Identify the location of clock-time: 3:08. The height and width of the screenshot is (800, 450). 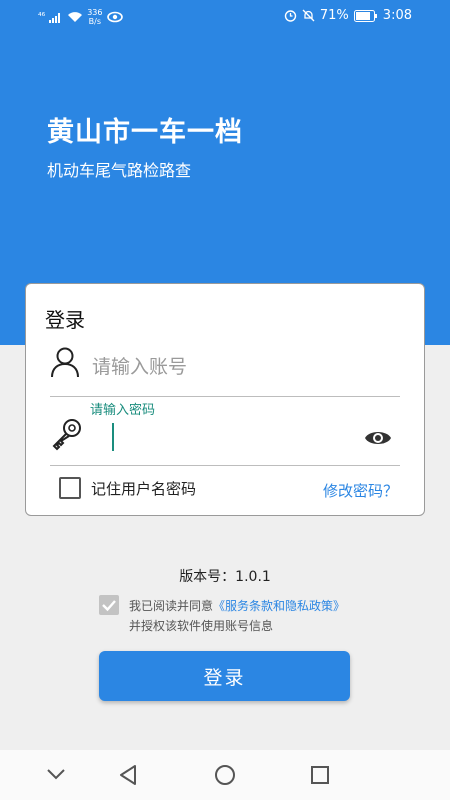
(397, 15).